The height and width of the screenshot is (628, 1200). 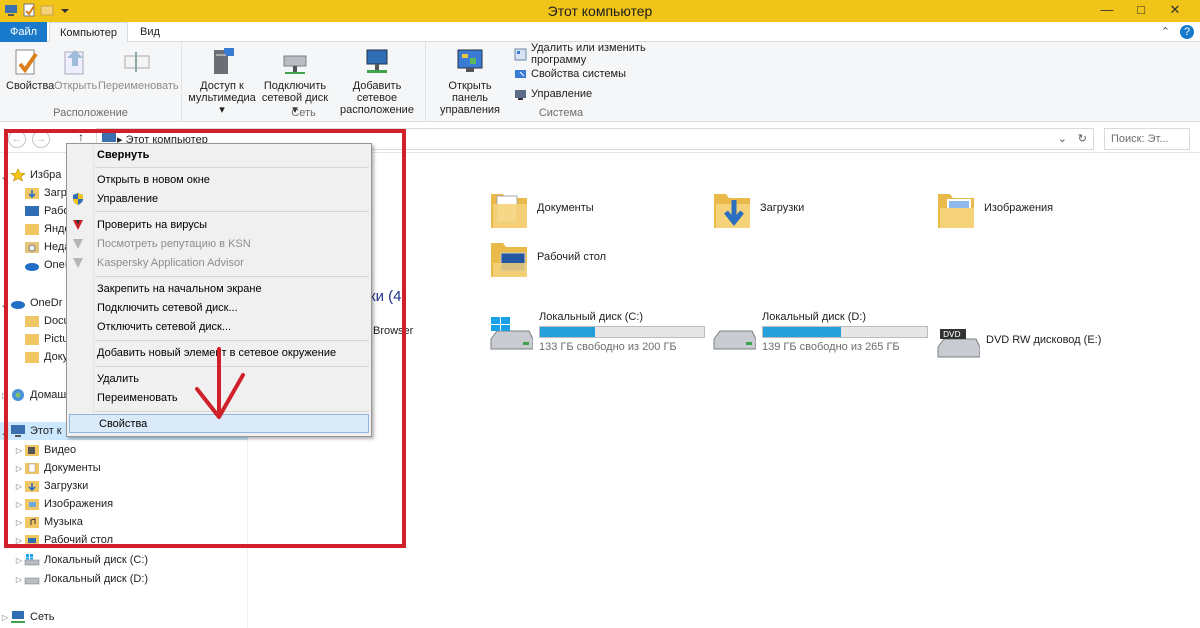 I want to click on desktop-icon, so click(x=32, y=211).